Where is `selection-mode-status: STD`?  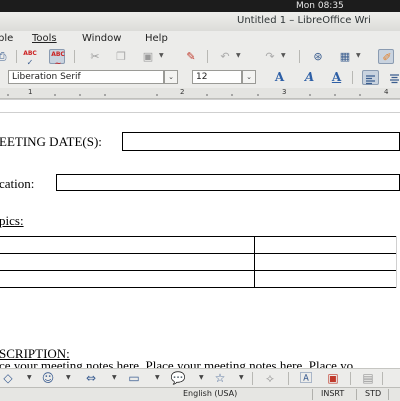 selection-mode-status: STD is located at coordinates (373, 394).